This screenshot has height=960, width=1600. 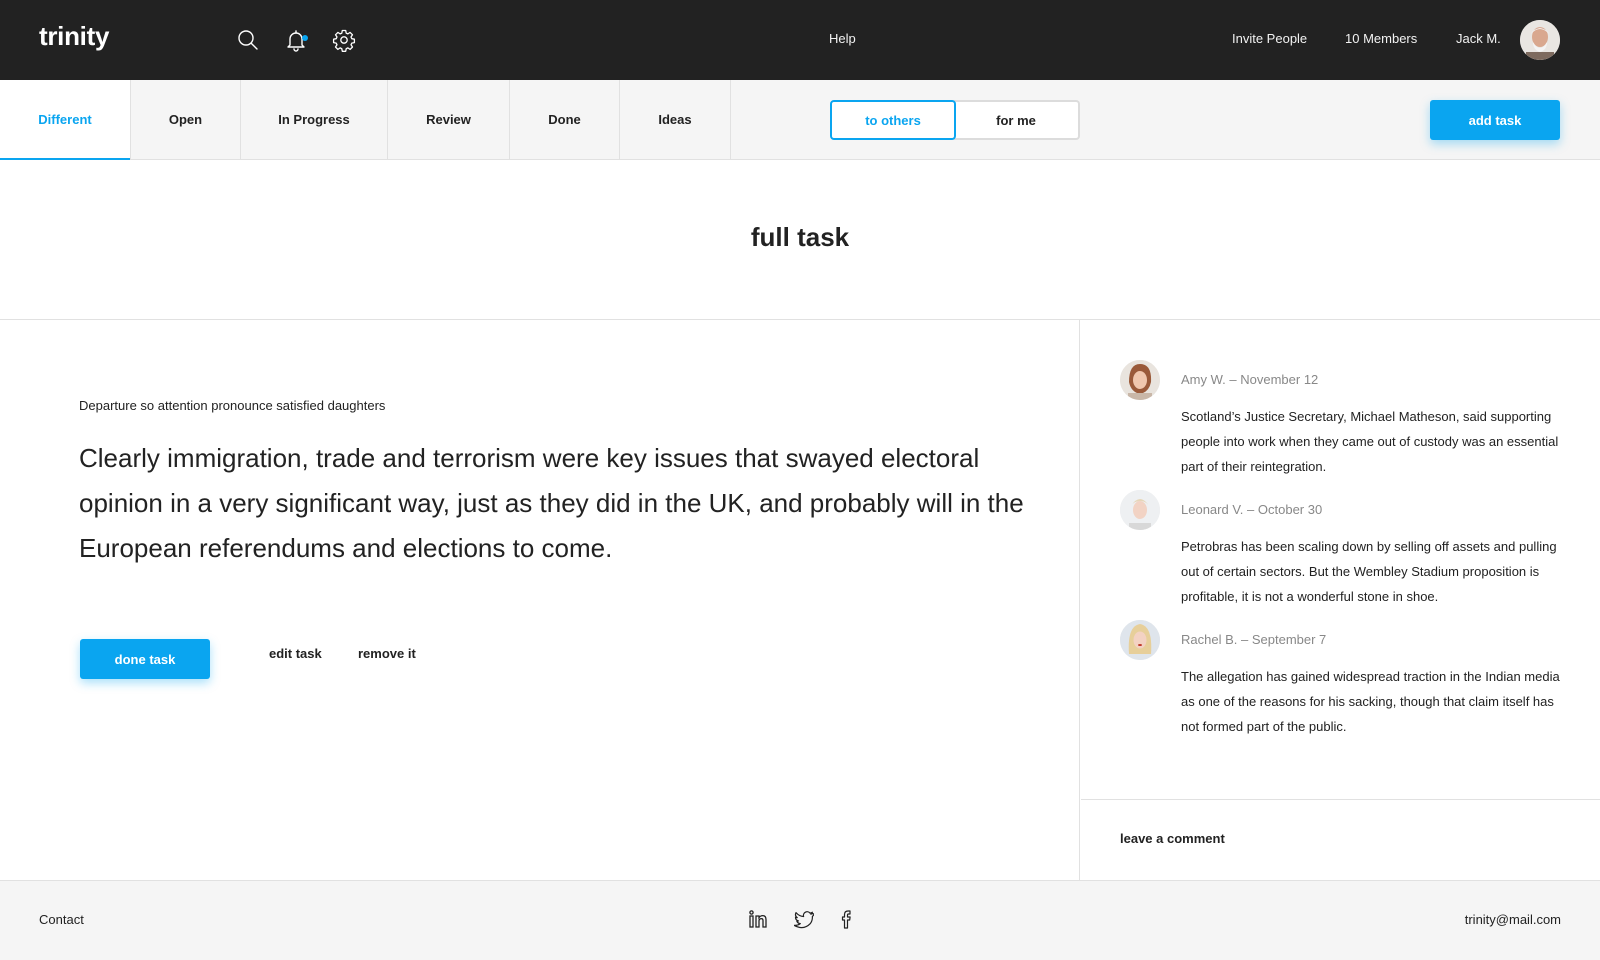 I want to click on footer: Contact trinity@mail.com, so click(x=800, y=920).